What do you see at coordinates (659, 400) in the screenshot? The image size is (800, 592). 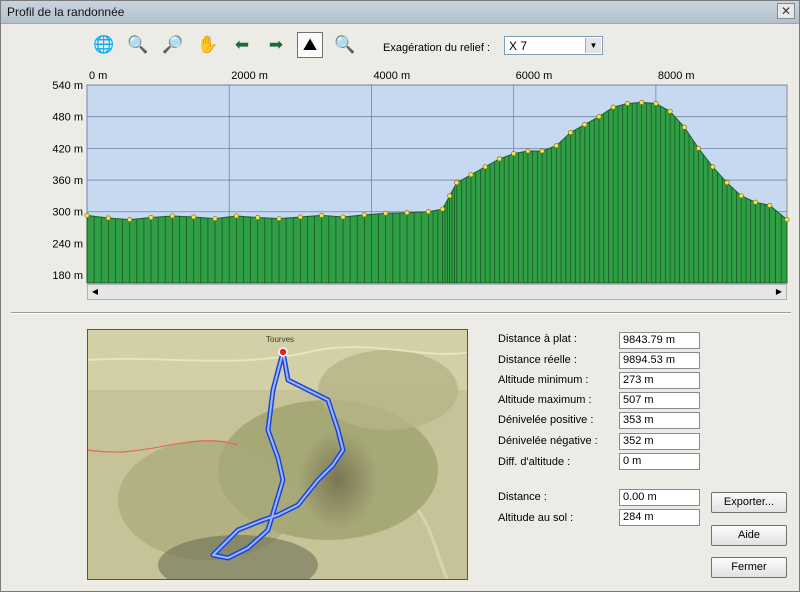 I see `stat-value: 507 m` at bounding box center [659, 400].